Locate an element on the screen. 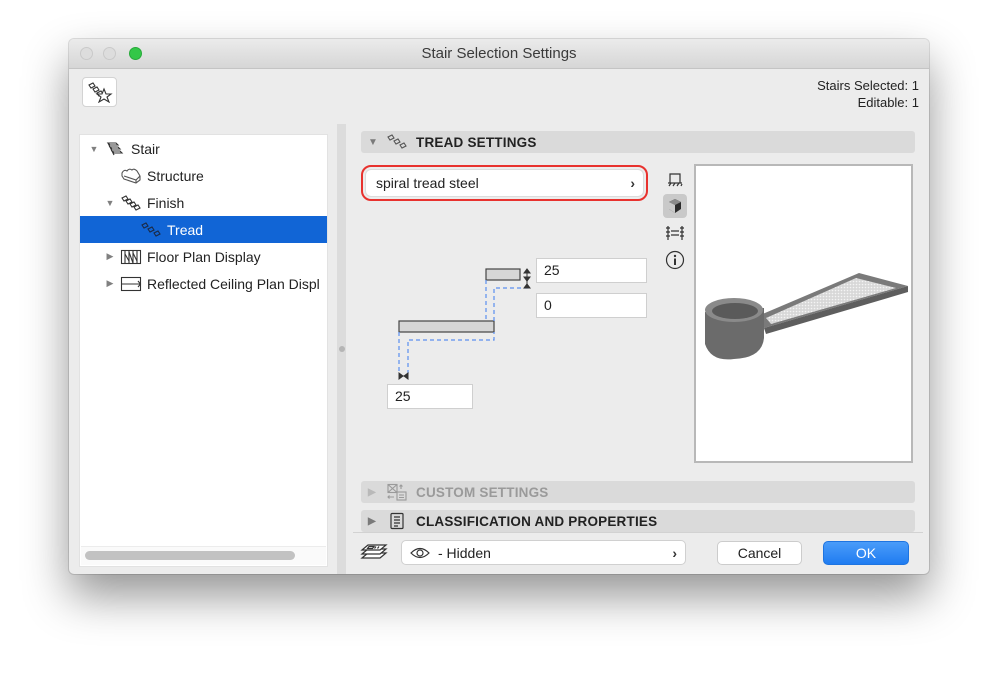  tree-horizontal-scrollbar is located at coordinates (203, 555).